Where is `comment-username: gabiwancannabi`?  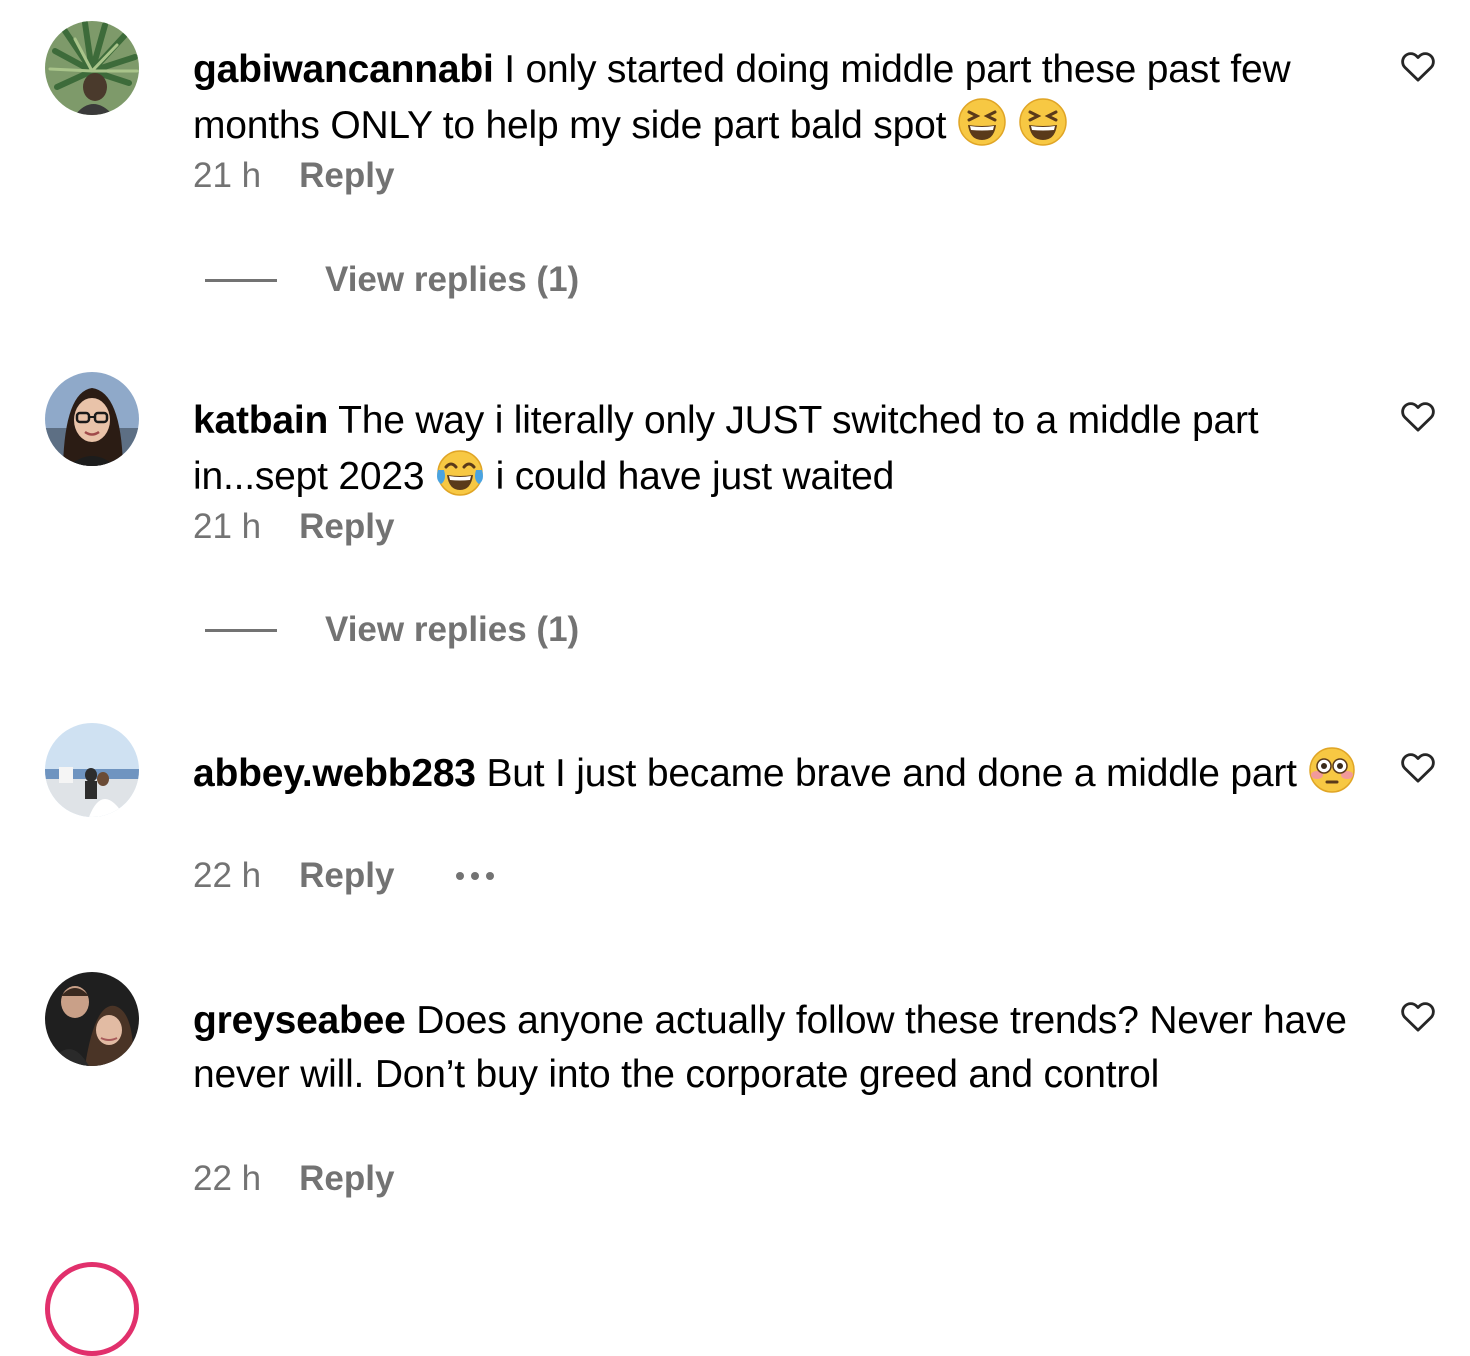 comment-username: gabiwancannabi is located at coordinates (343, 69).